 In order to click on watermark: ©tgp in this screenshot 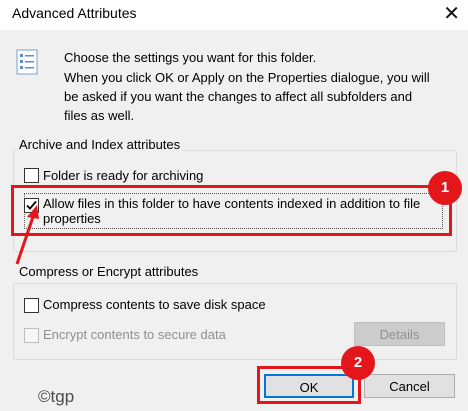, I will do `click(56, 396)`.